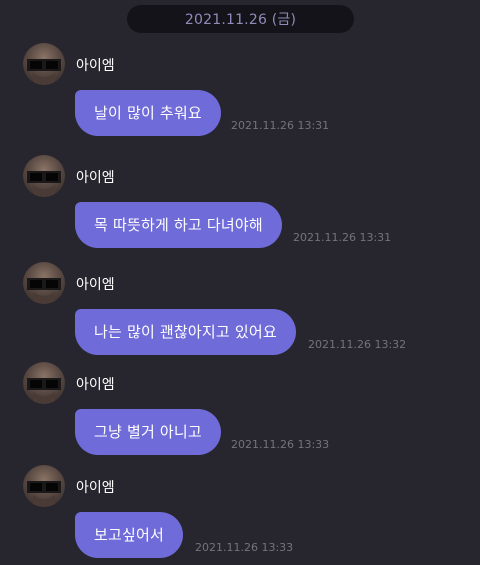  Describe the element at coordinates (129, 535) in the screenshot. I see `message-bubble: 보고싶어서` at that location.